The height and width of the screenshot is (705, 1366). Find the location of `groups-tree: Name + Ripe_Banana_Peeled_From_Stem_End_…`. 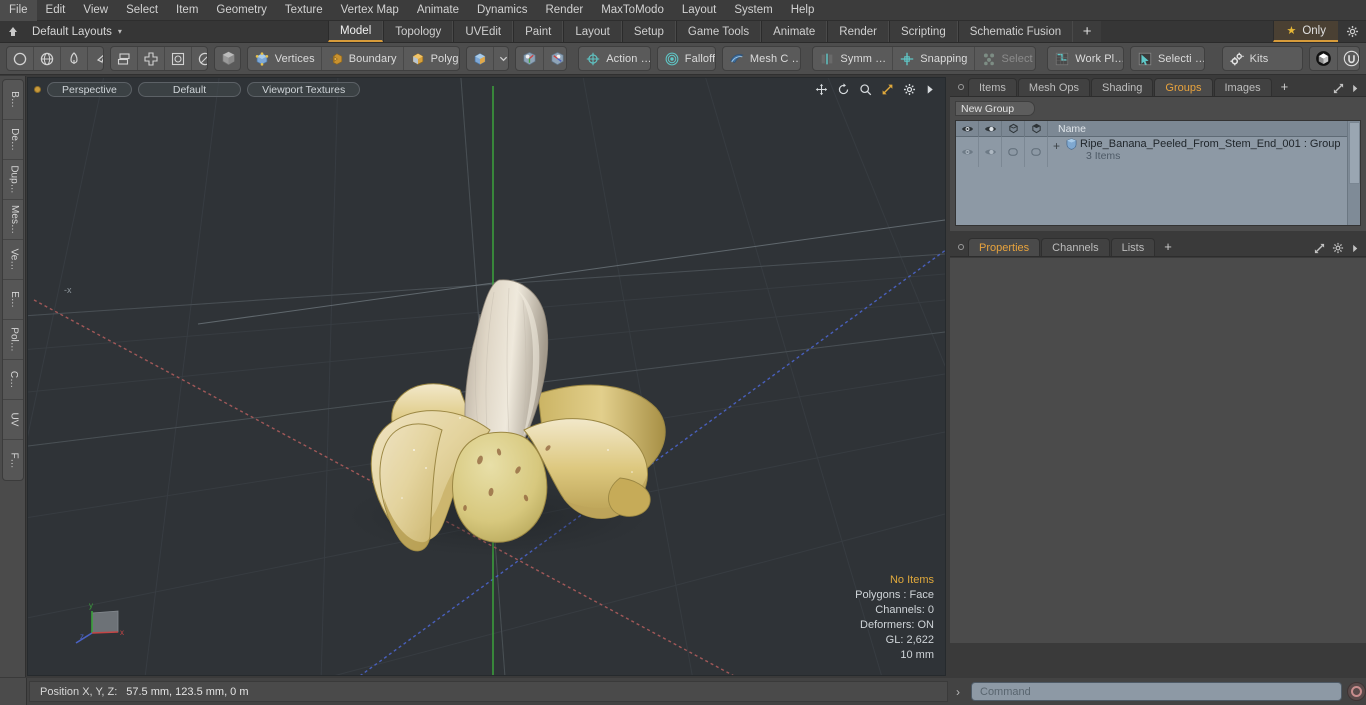

groups-tree: Name + Ripe_Banana_Peeled_From_Stem_End_… is located at coordinates (1158, 173).